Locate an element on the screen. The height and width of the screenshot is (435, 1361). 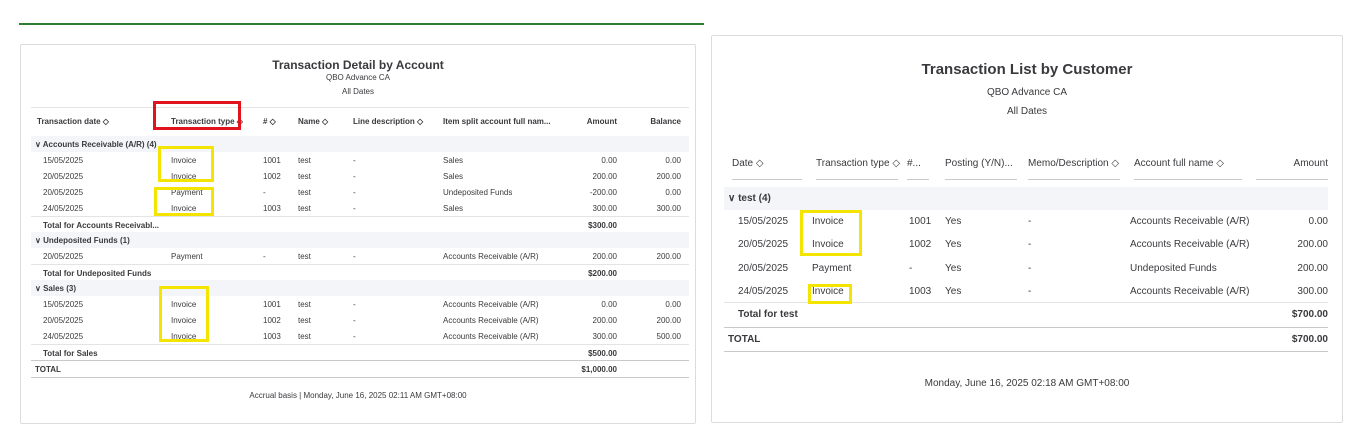
column-header-balance: Balance is located at coordinates (660, 121).